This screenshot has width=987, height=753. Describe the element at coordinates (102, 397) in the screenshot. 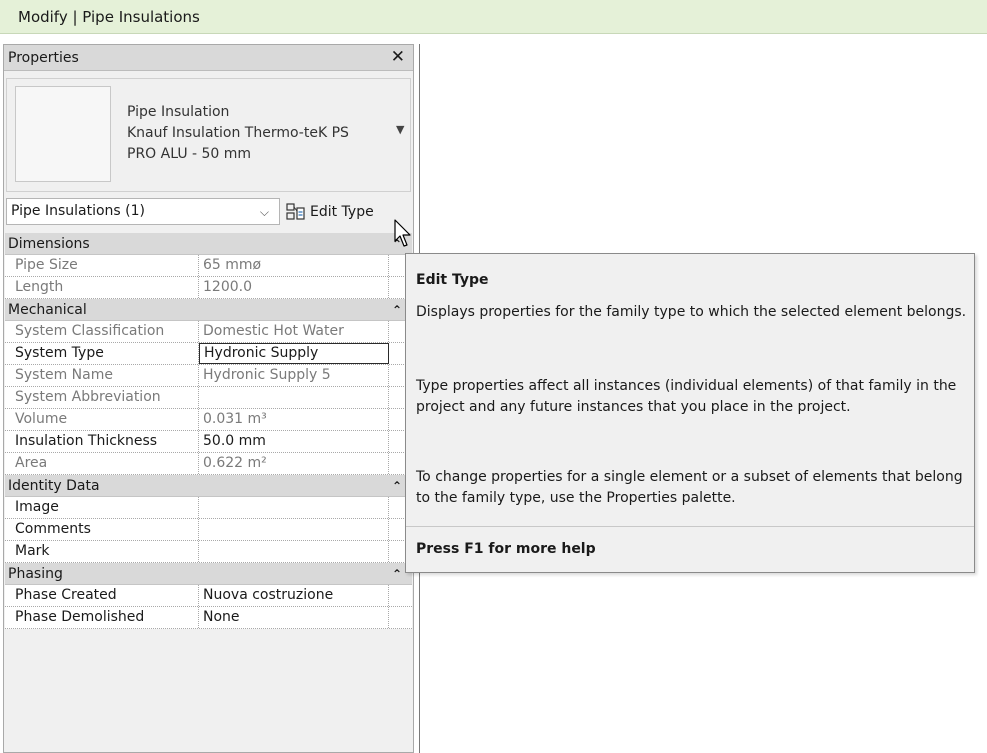

I see `property-name: System Abbreviation` at that location.